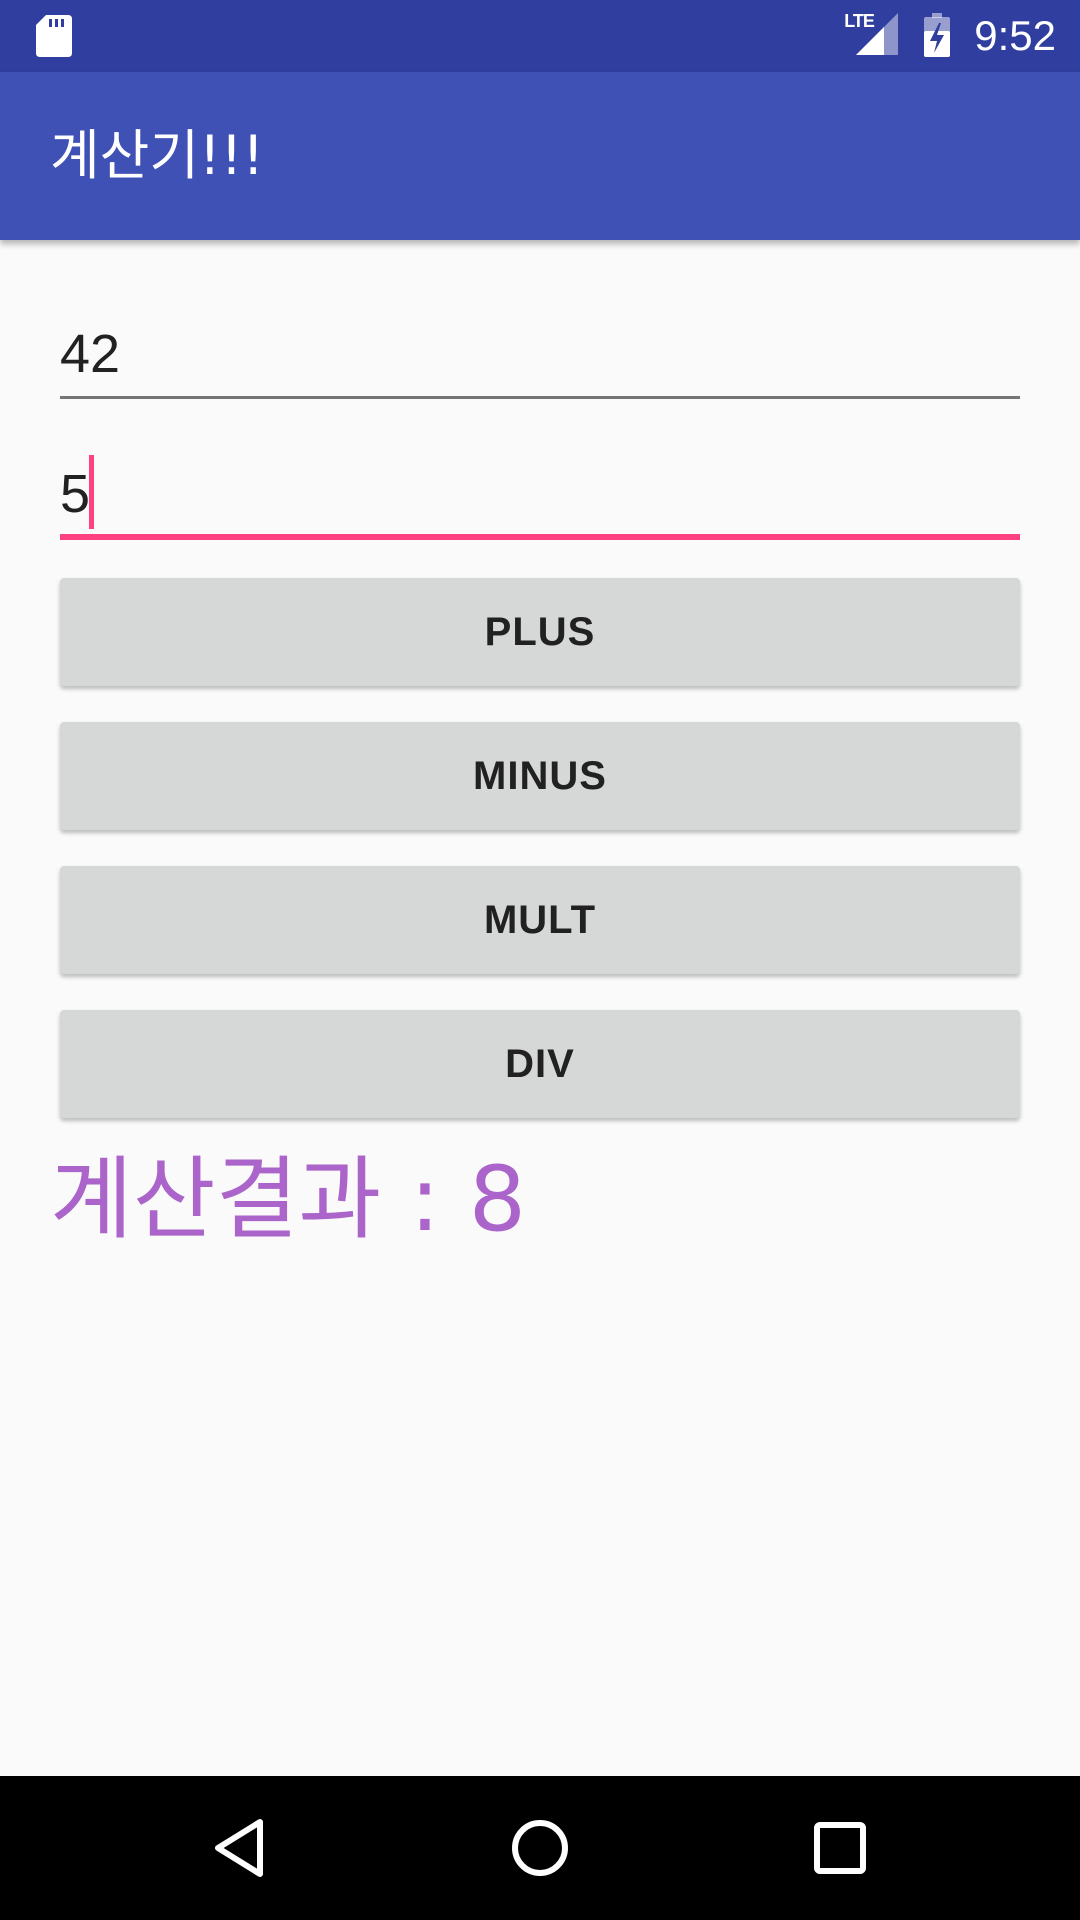 This screenshot has height=1920, width=1080. Describe the element at coordinates (288, 1199) in the screenshot. I see `result-text: 계산결과 : 8` at that location.